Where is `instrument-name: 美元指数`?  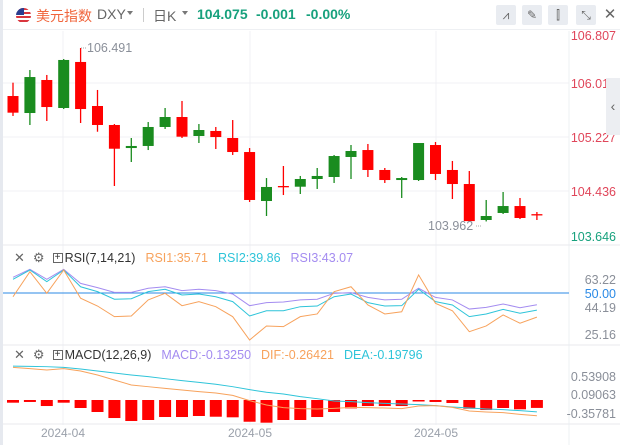
instrument-name: 美元指数 is located at coordinates (64, 16).